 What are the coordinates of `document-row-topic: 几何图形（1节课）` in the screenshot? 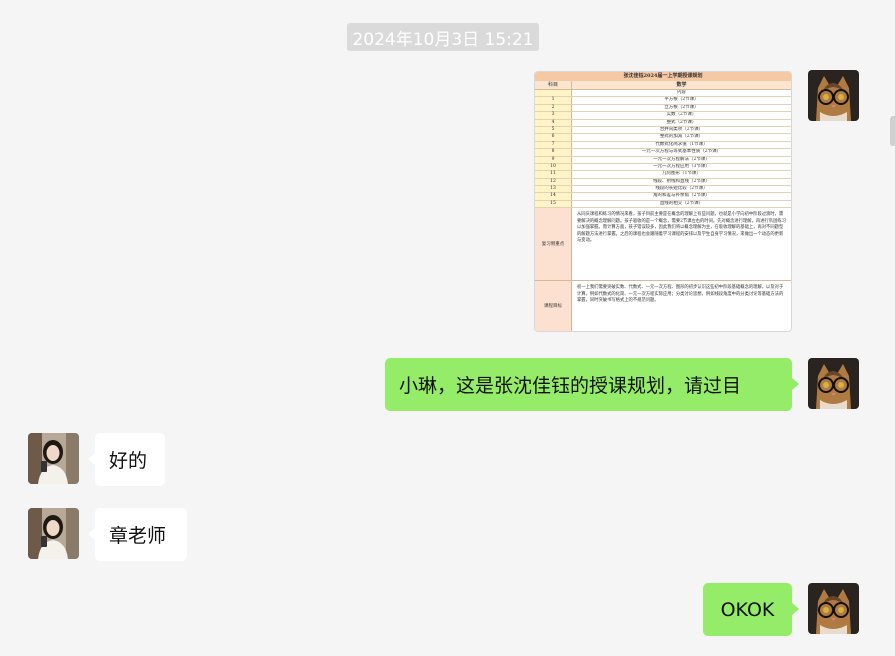 It's located at (681, 174).